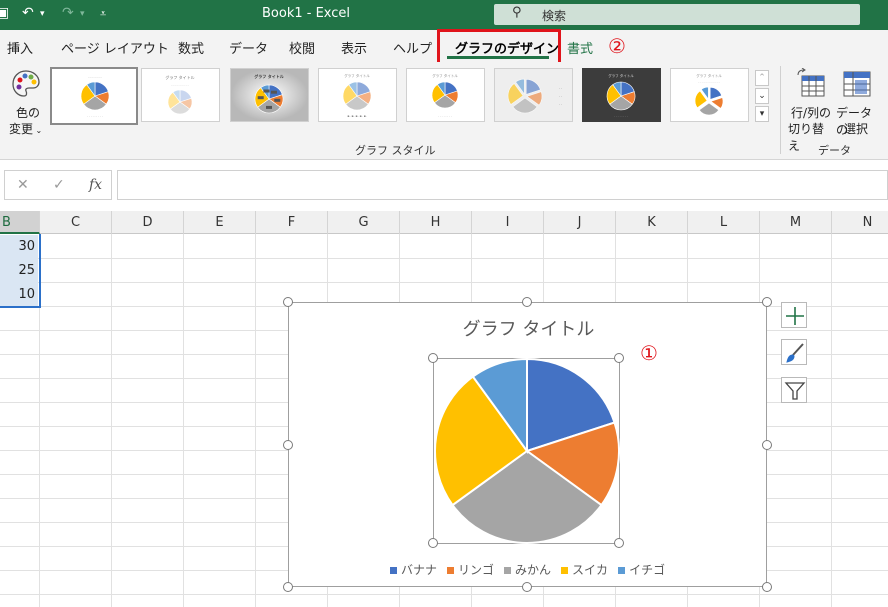 This screenshot has width=888, height=607. I want to click on undo-dropdown-icon: ▾, so click(42, 14).